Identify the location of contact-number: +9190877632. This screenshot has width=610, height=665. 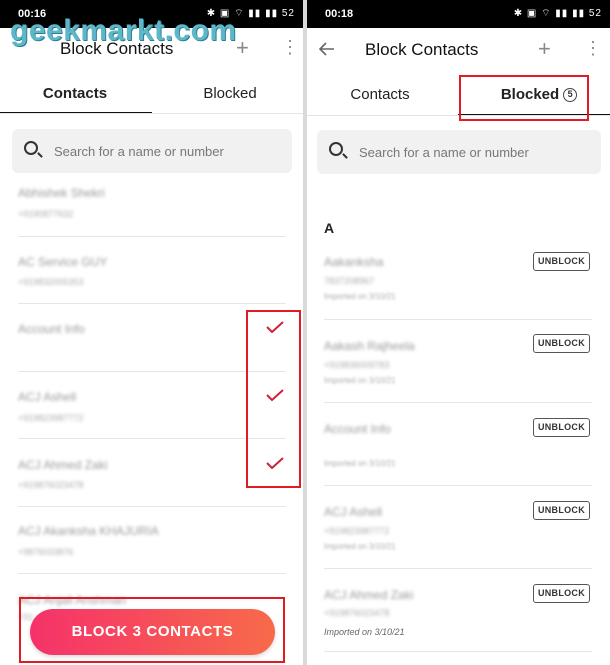
(46, 214).